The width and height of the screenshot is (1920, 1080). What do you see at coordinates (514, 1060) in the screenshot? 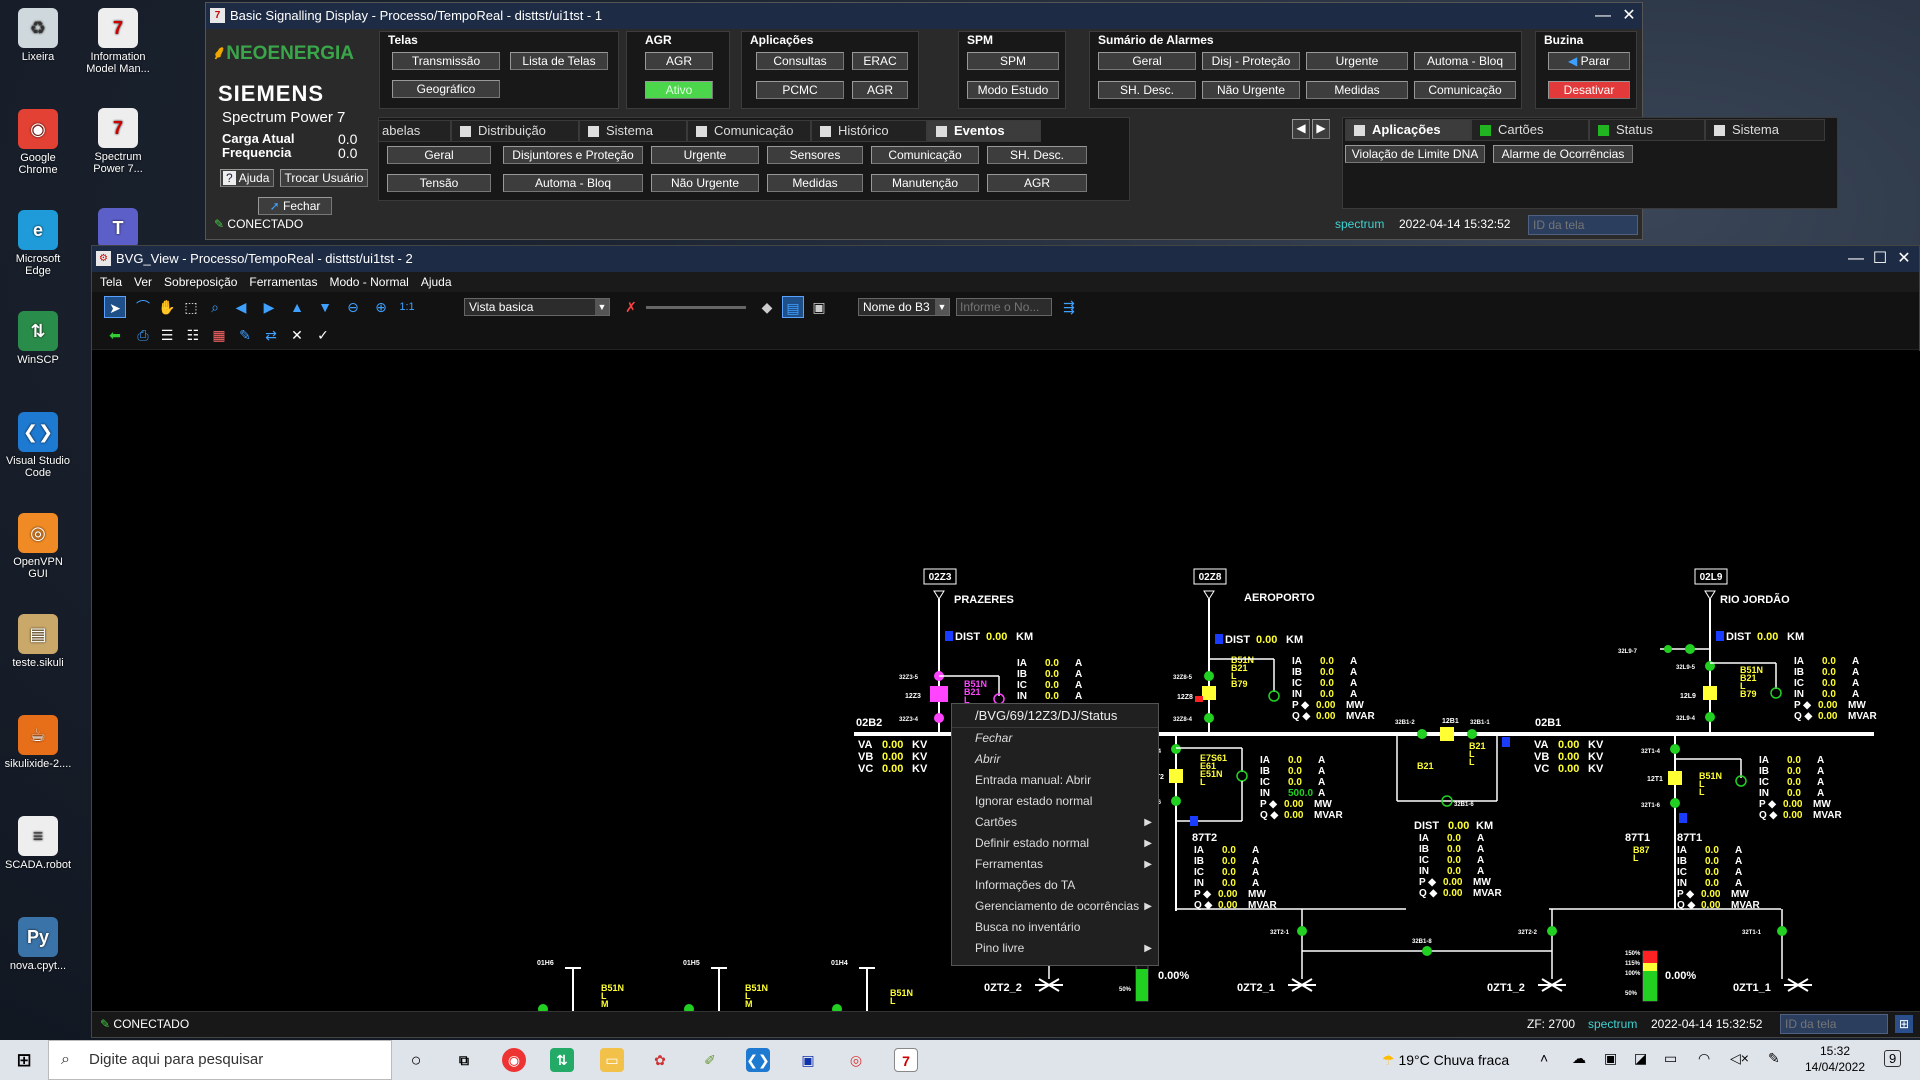
I see `chrome-taskbar-icon: ◉` at bounding box center [514, 1060].